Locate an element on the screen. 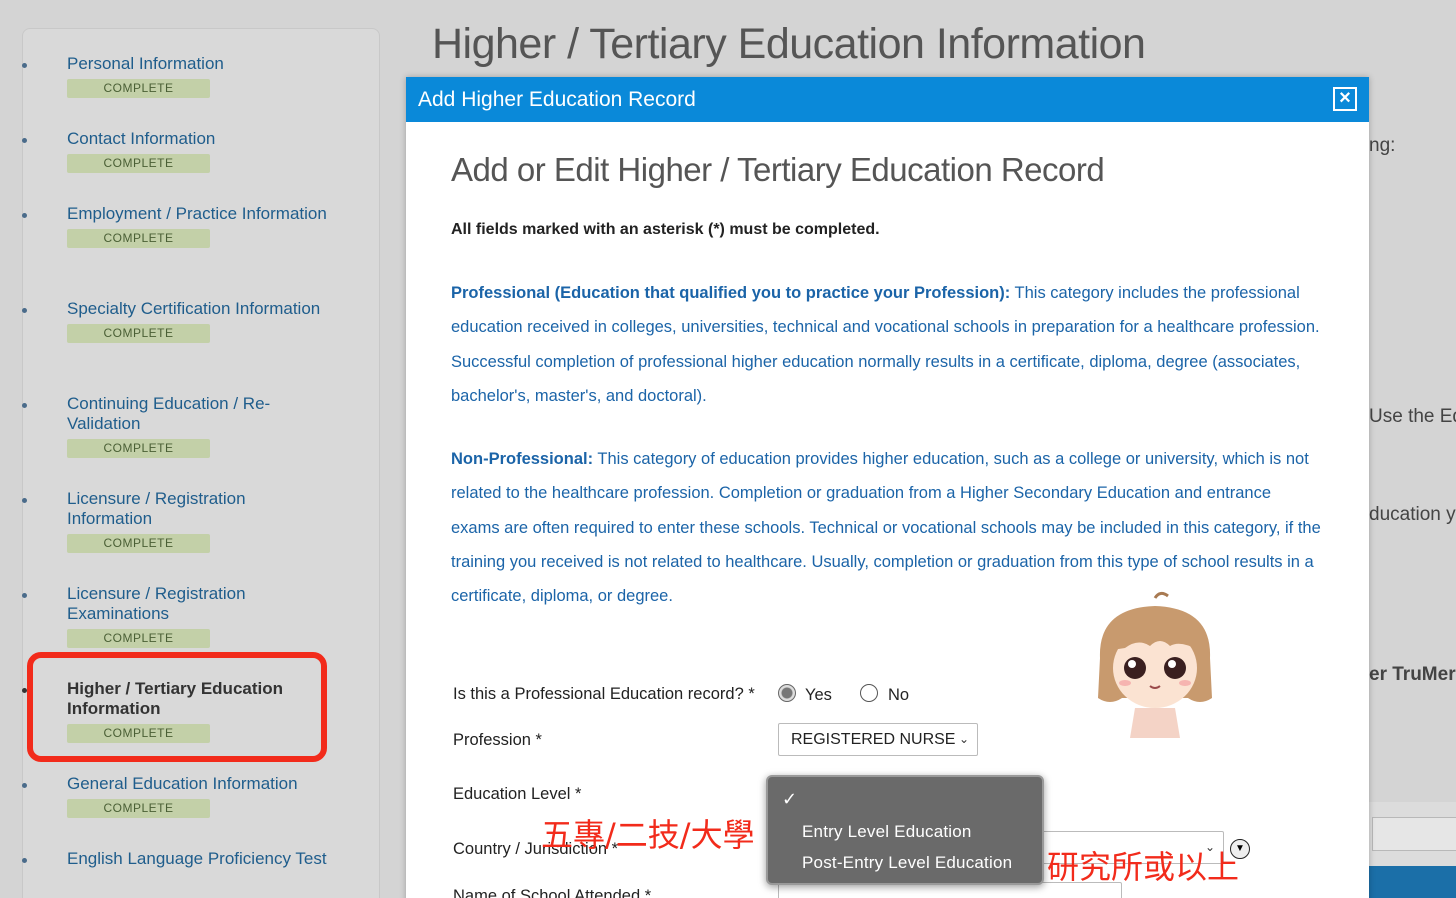 The width and height of the screenshot is (1456, 898). sidebar-item-label: English Language Proficiency Test is located at coordinates (197, 859).